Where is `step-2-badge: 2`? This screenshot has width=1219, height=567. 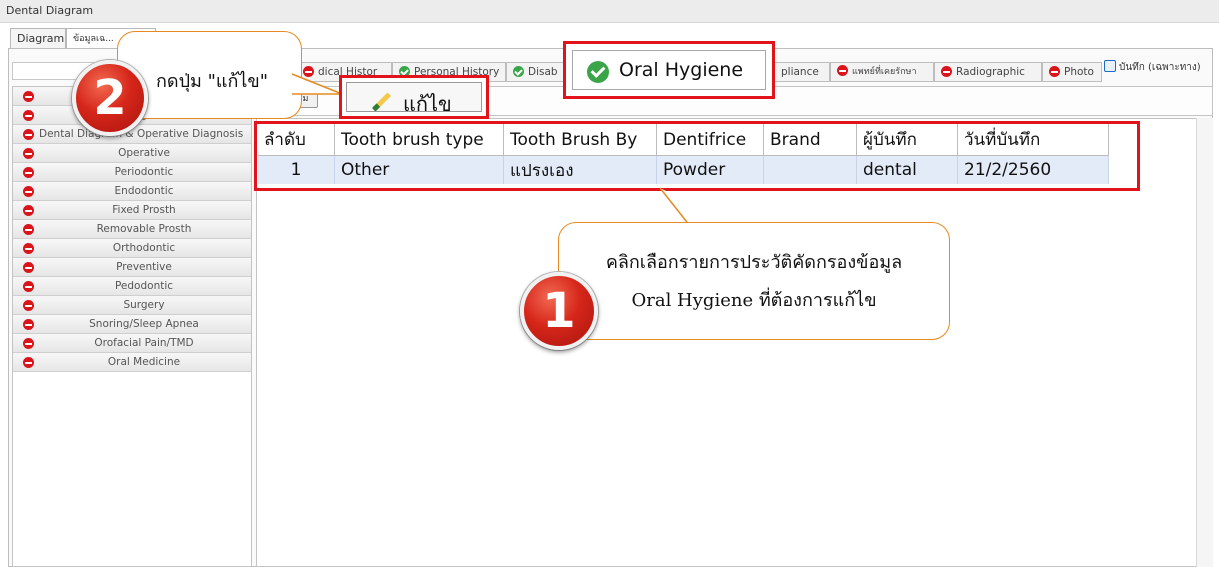 step-2-badge: 2 is located at coordinates (110, 98).